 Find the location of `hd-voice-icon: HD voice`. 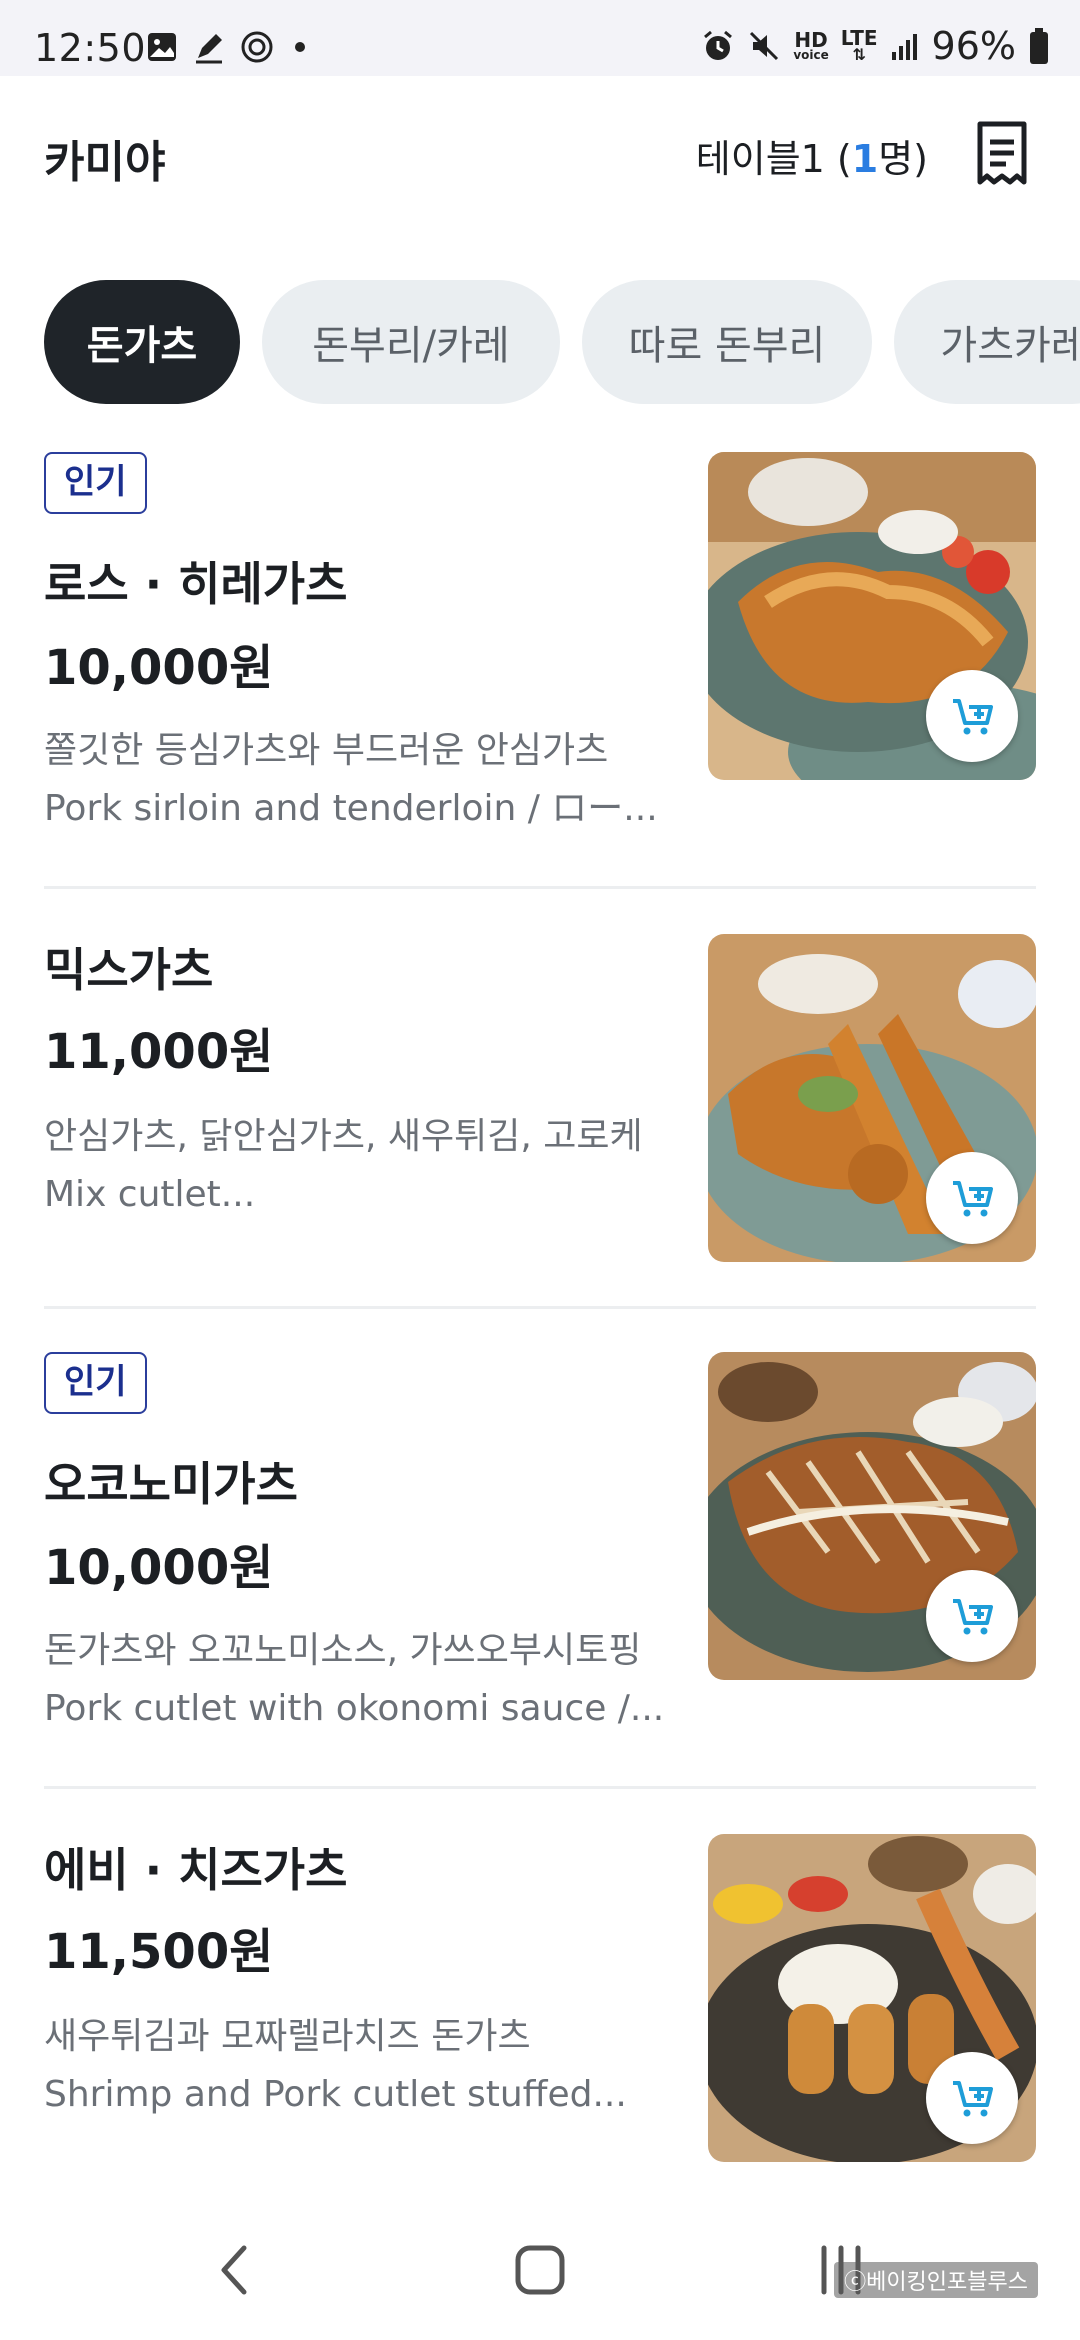

hd-voice-icon: HD voice is located at coordinates (811, 45).